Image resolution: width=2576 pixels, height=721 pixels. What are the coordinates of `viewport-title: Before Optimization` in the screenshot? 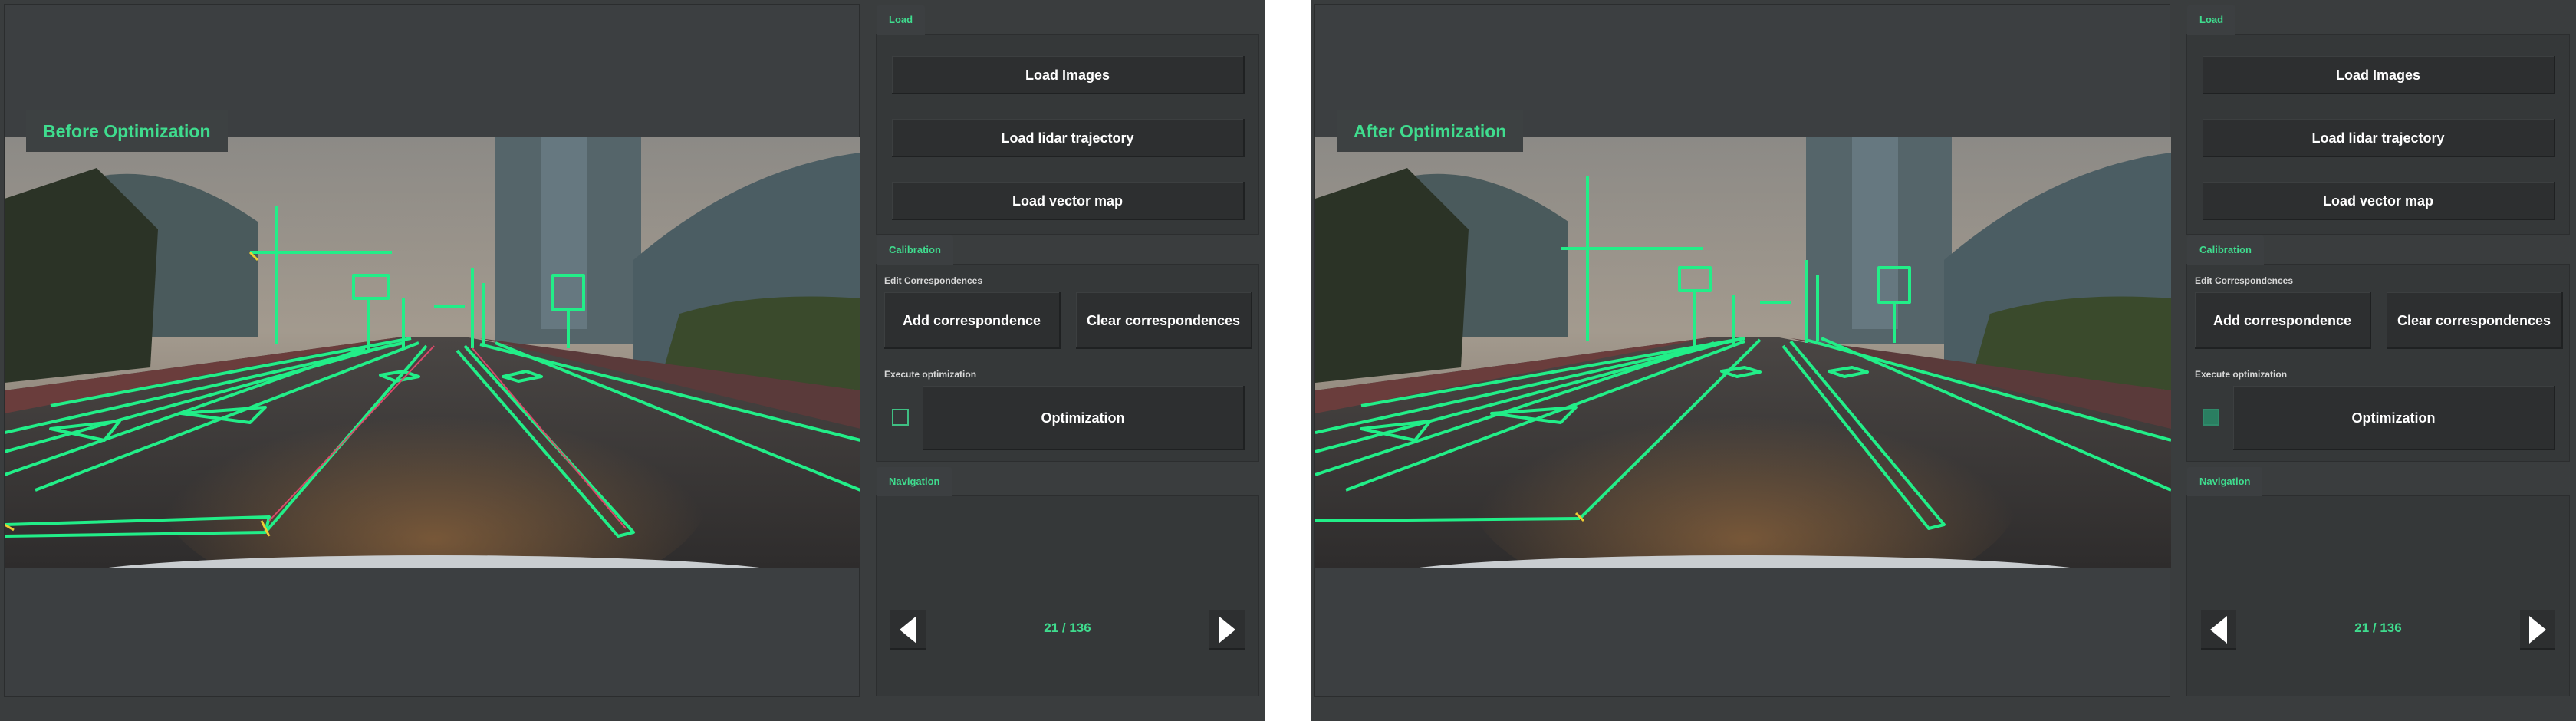 It's located at (127, 131).